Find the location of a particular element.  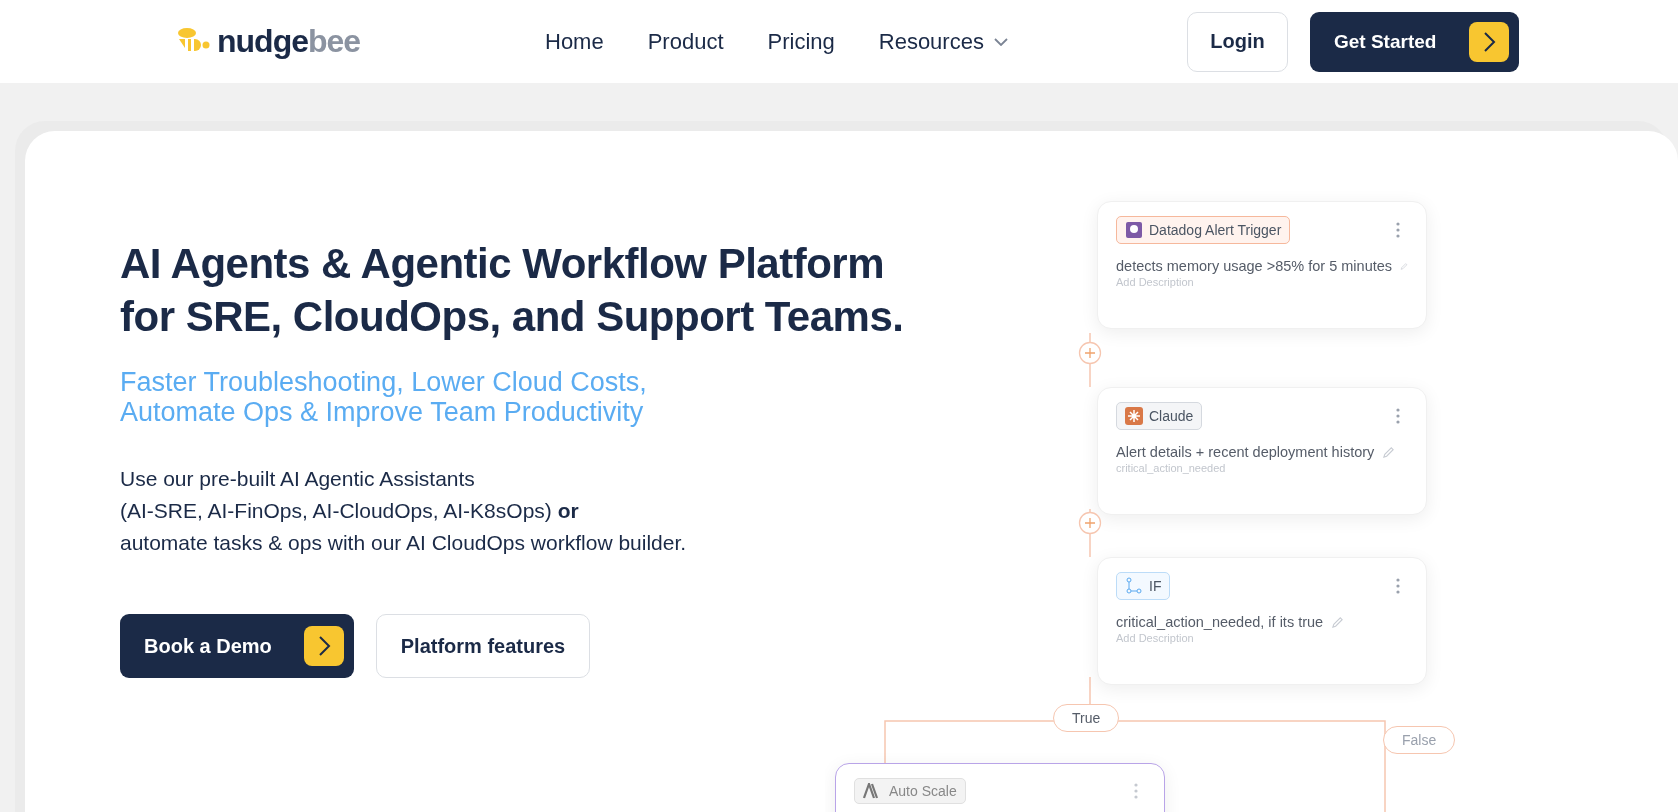

workflow-node: IF critical_action_needed, if its true Add Description is located at coordinates (1262, 621).